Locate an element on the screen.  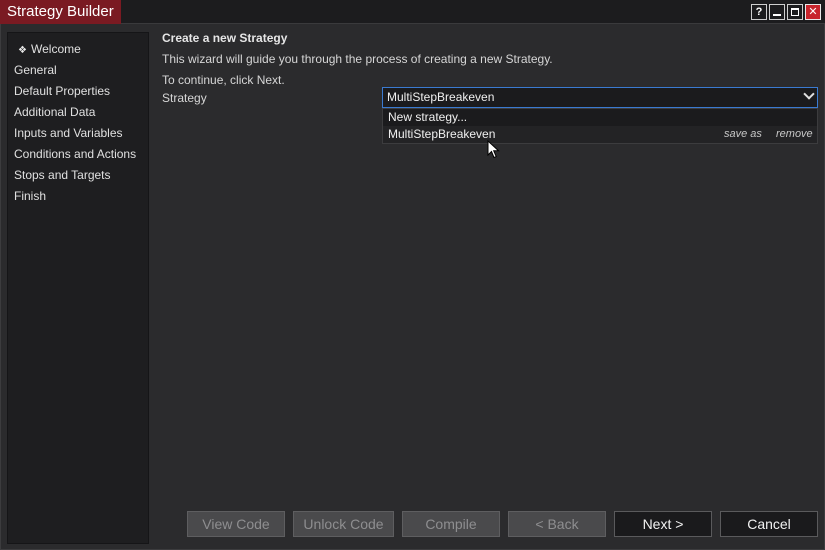
cancel-button: Cancel is located at coordinates (769, 524).